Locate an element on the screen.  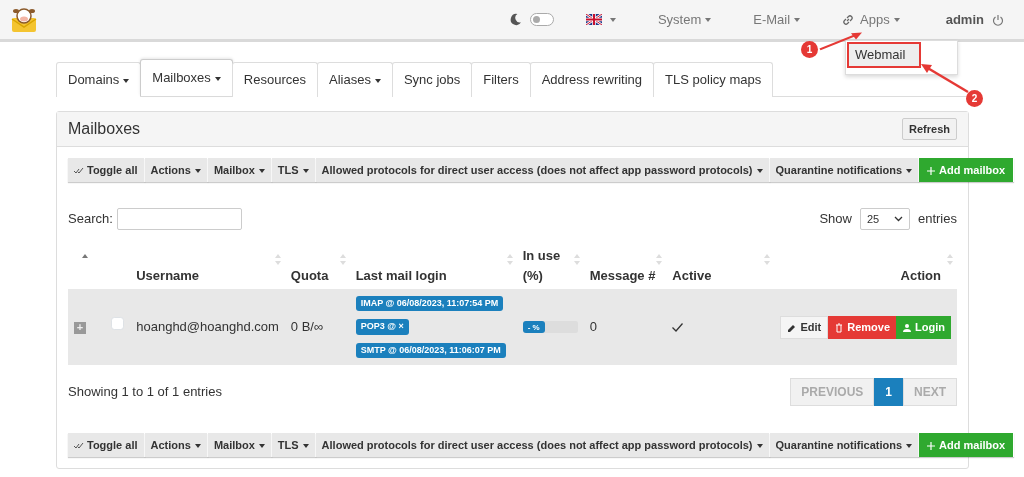
column-header: Action is located at coordinates (860, 275).